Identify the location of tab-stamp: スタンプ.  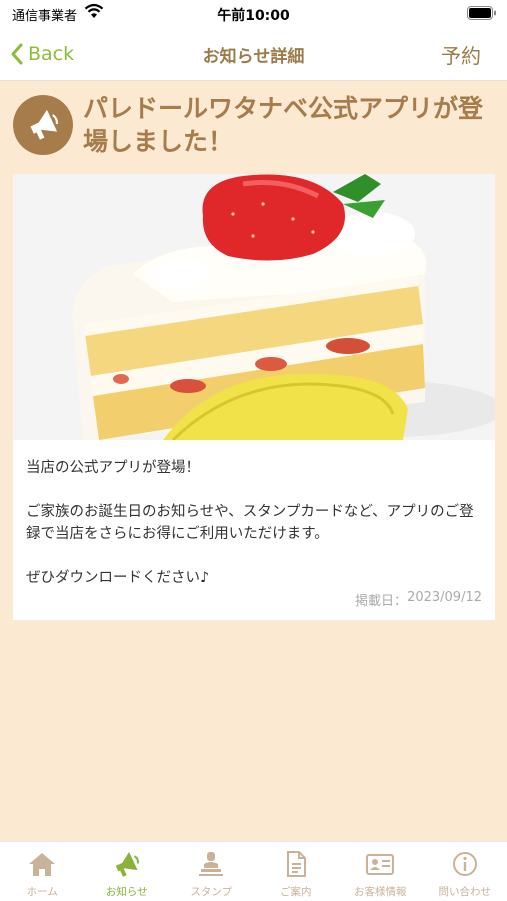
(211, 871).